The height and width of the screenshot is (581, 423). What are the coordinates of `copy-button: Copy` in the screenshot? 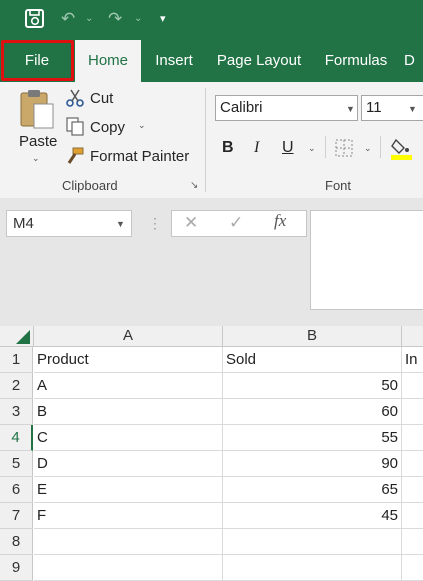 It's located at (107, 127).